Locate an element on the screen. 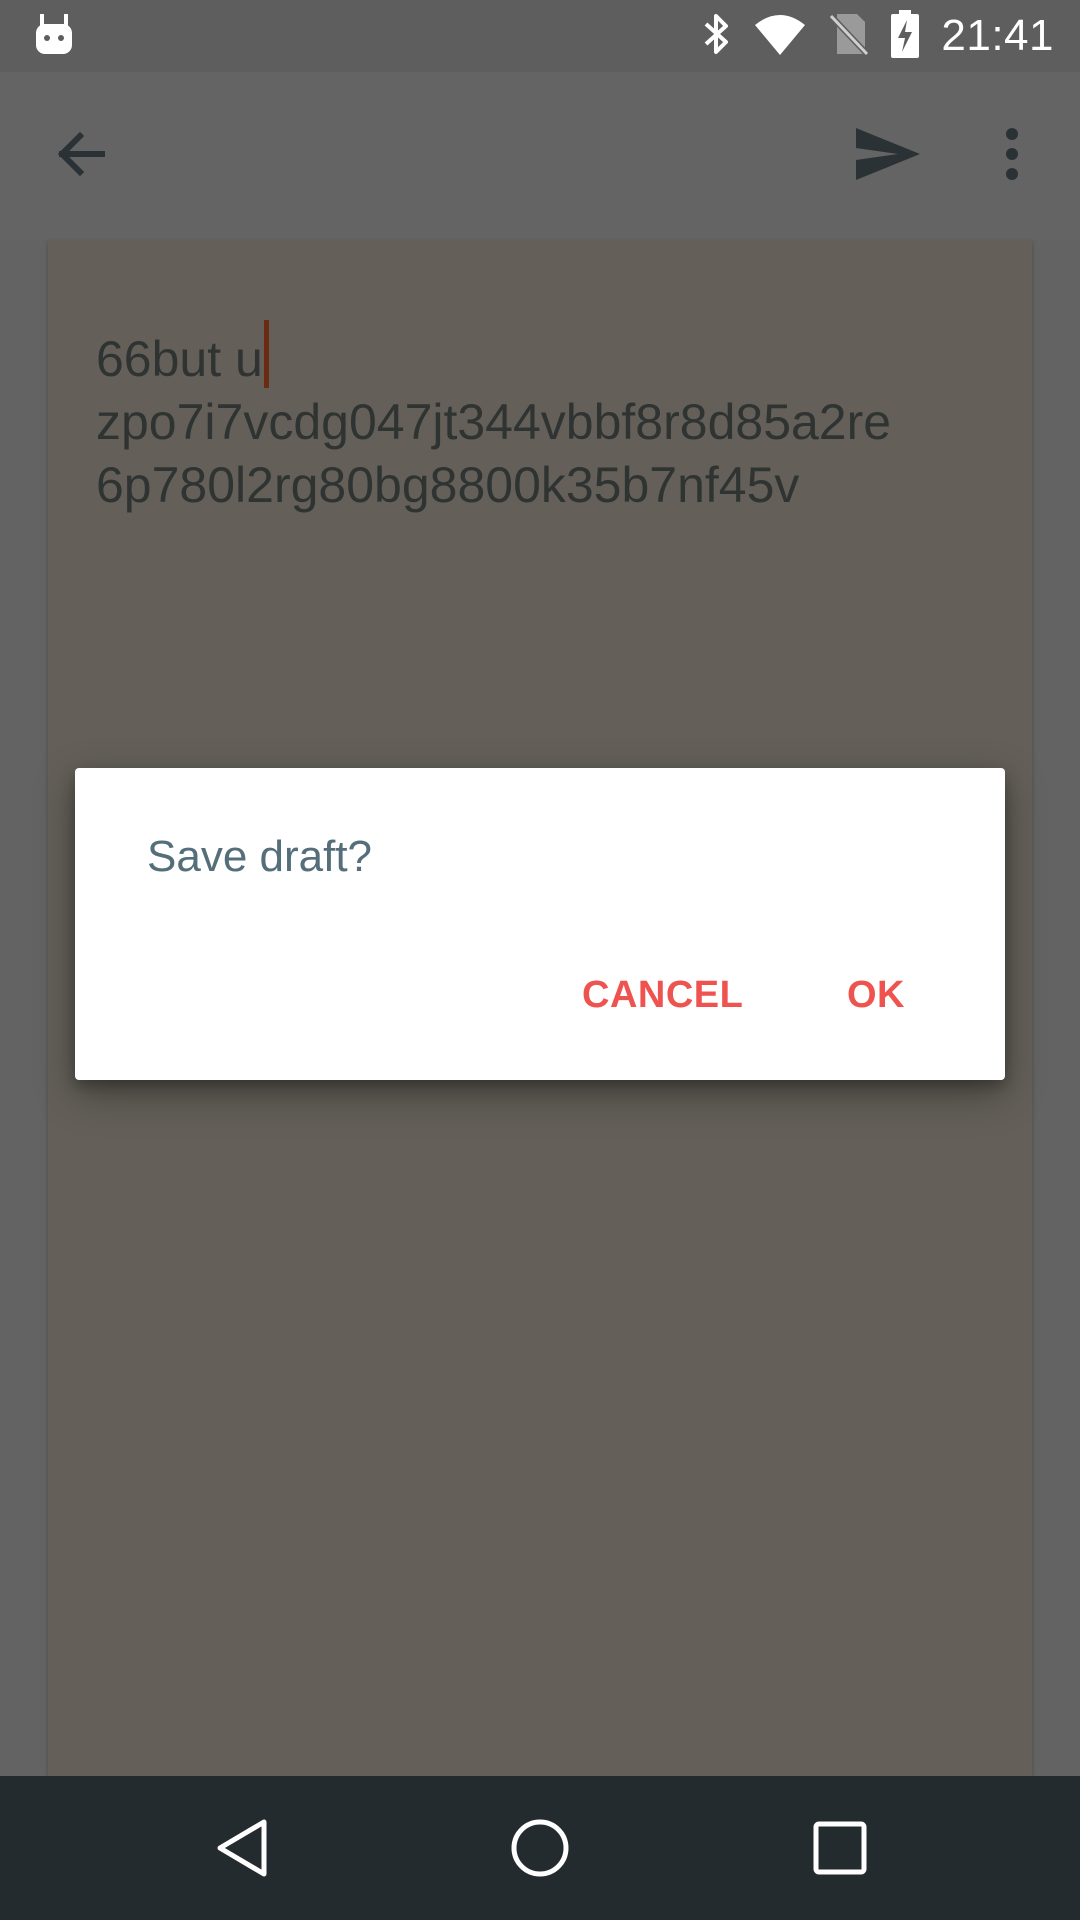 The image size is (1080, 1920). app-bar is located at coordinates (540, 156).